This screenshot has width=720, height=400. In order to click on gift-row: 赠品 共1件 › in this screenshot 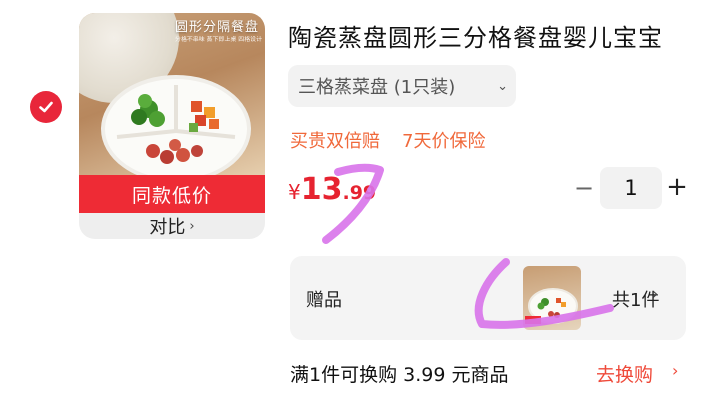, I will do `click(488, 298)`.